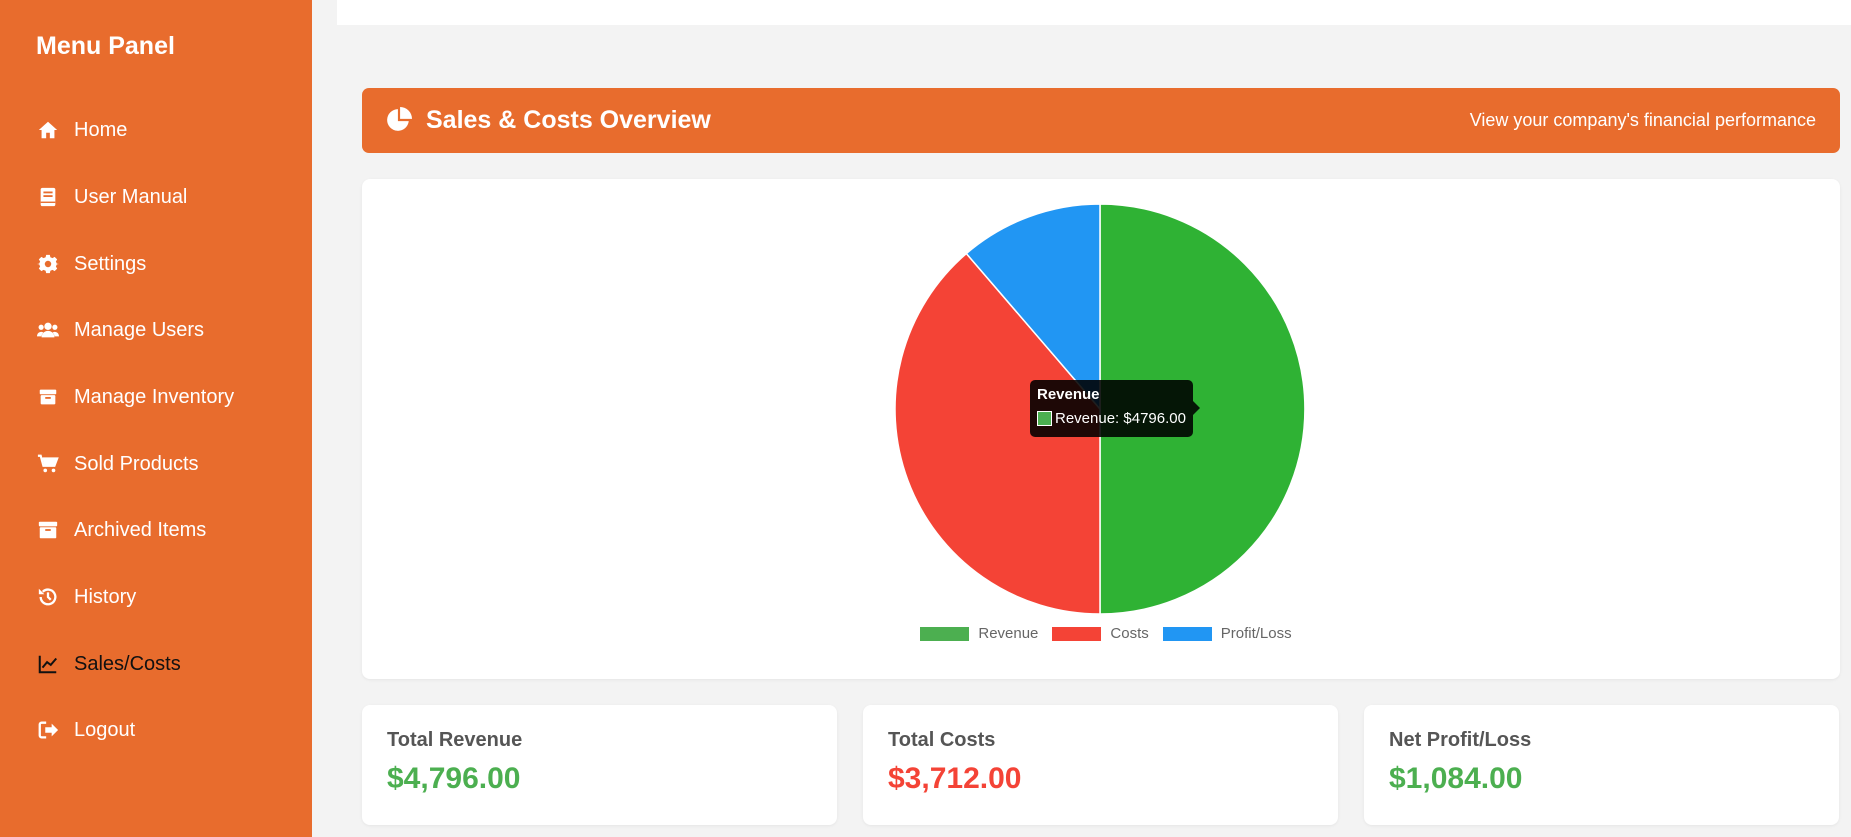  Describe the element at coordinates (156, 264) in the screenshot. I see `sidebar-item-settings: Settings` at that location.